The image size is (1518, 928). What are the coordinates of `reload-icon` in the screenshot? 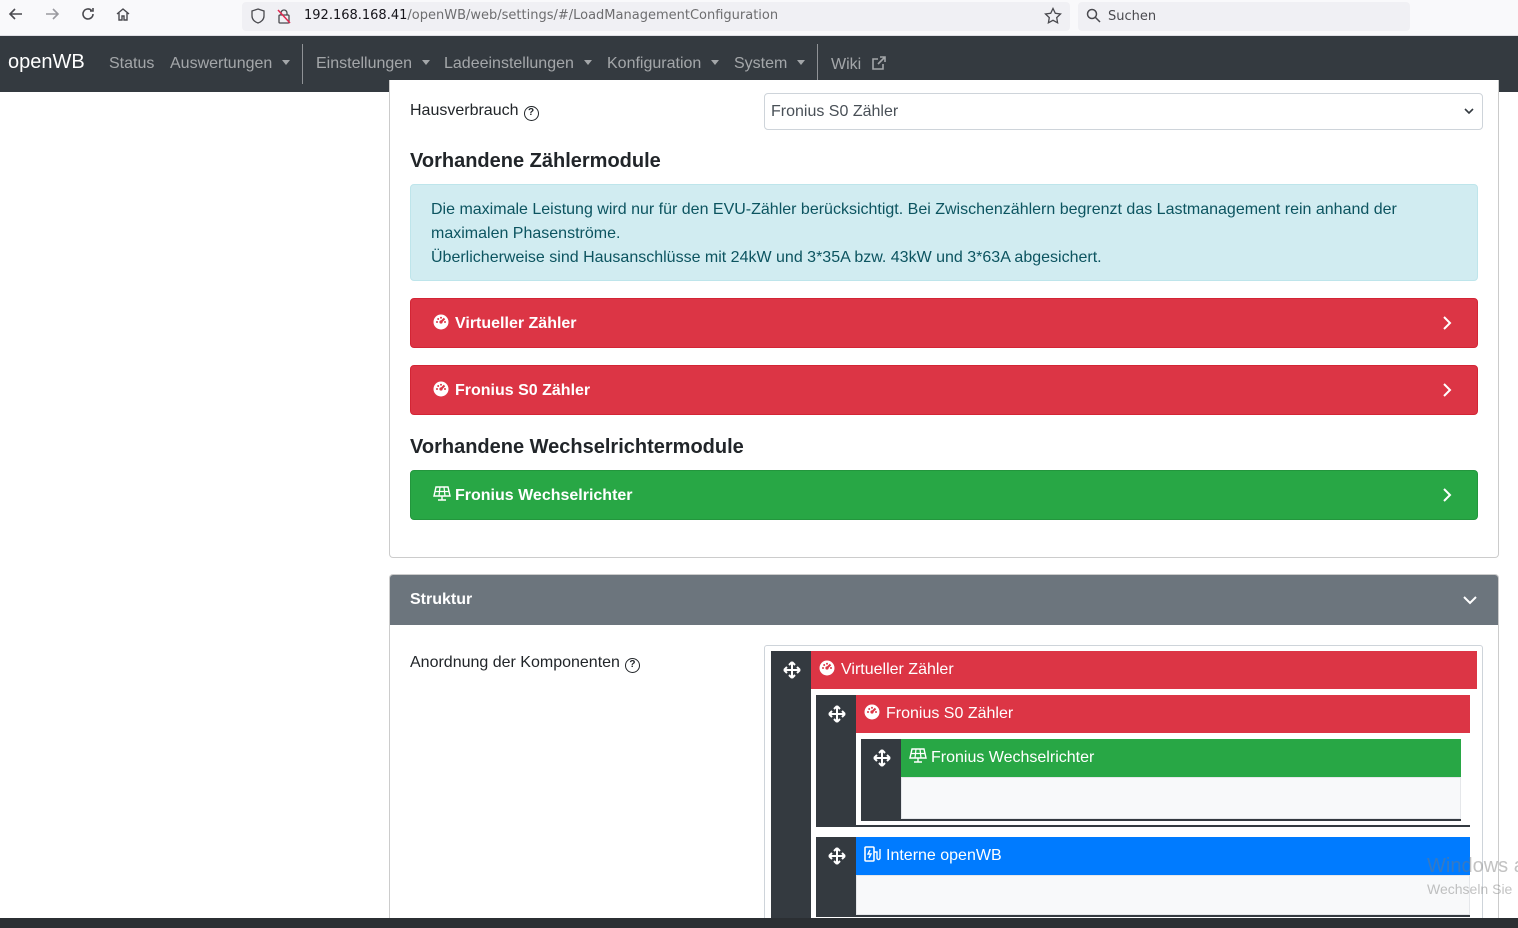 It's located at (88, 16).